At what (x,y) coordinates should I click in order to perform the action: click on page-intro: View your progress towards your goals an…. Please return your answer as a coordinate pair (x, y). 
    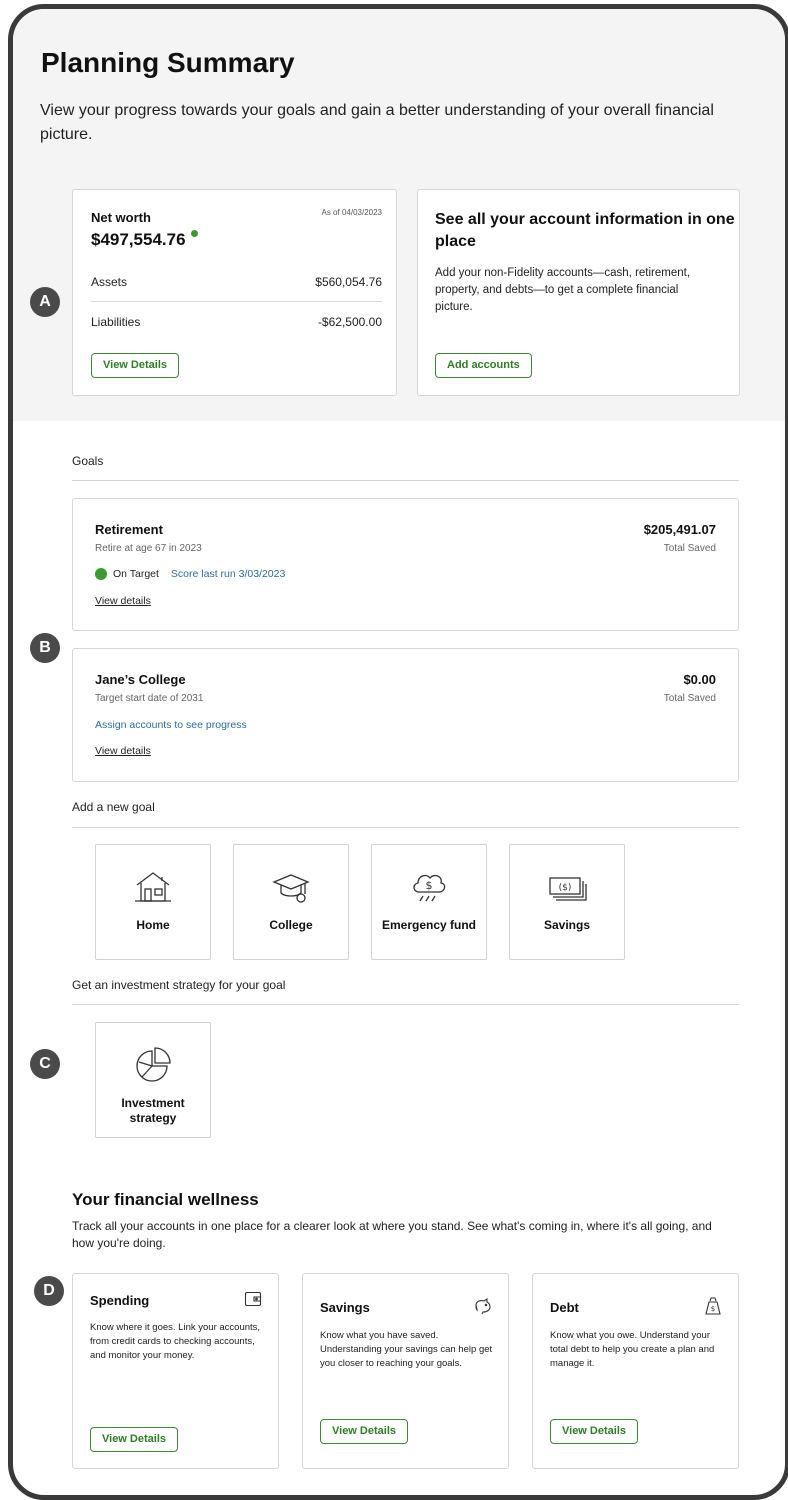
    Looking at the image, I should click on (377, 122).